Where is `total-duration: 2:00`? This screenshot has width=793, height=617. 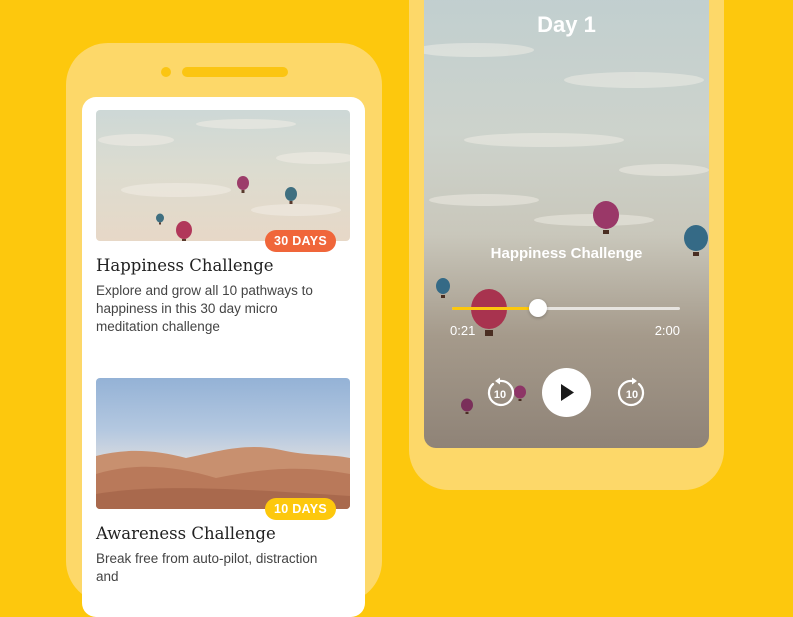 total-duration: 2:00 is located at coordinates (667, 330).